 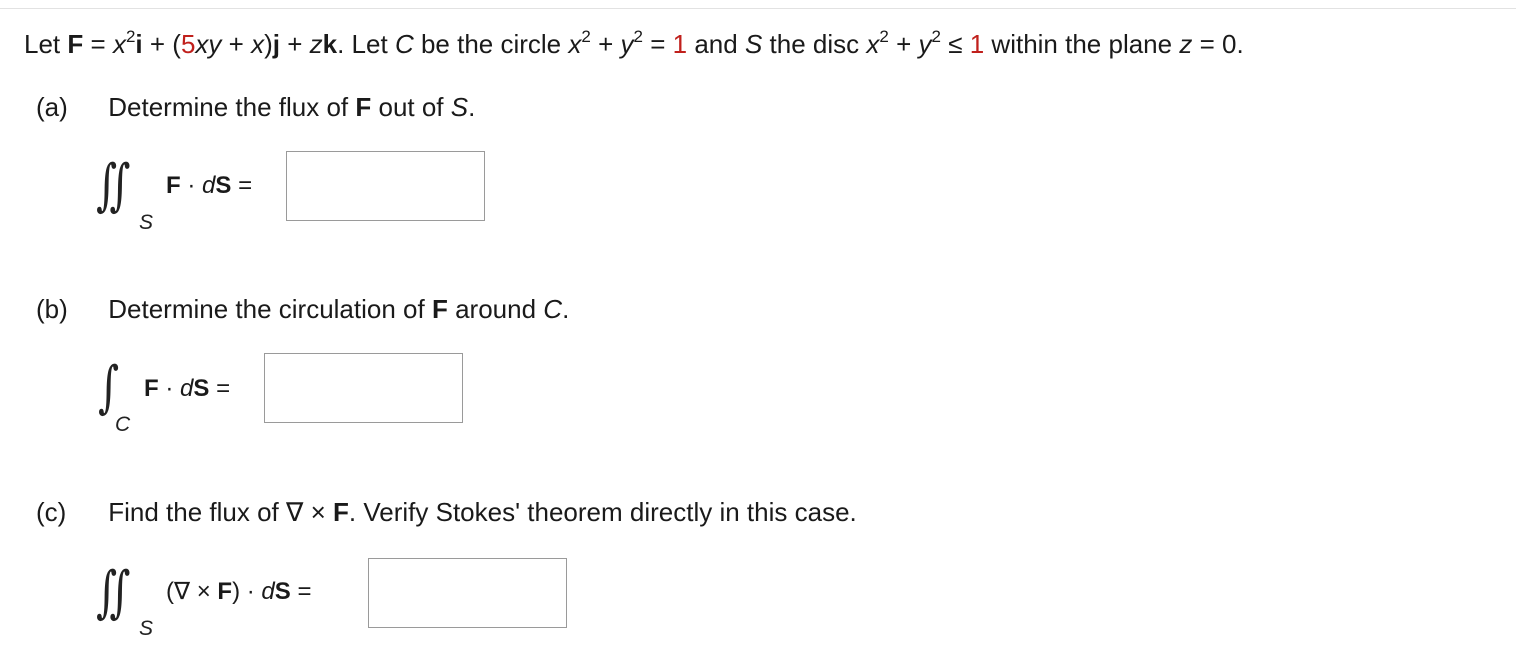 What do you see at coordinates (109, 387) in the screenshot?
I see `line-integral-icon: ∫` at bounding box center [109, 387].